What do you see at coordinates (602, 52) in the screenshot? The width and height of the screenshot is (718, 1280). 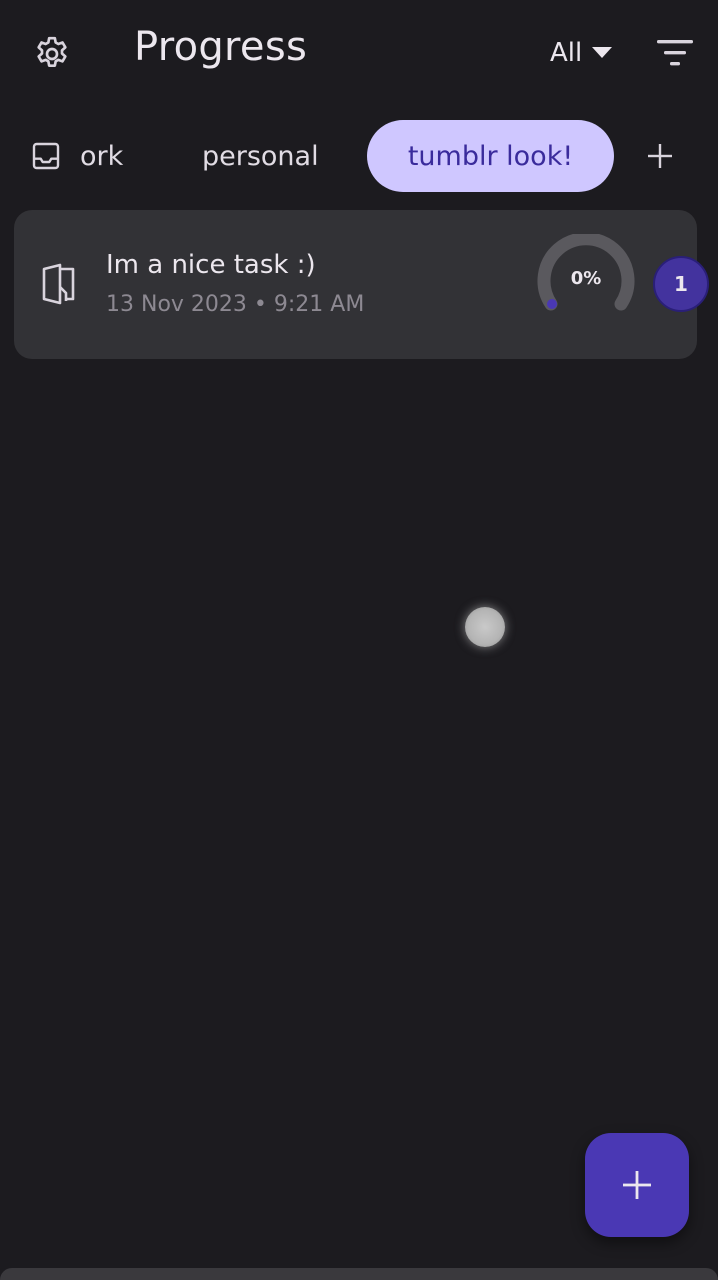 I see `caret-down-icon` at bounding box center [602, 52].